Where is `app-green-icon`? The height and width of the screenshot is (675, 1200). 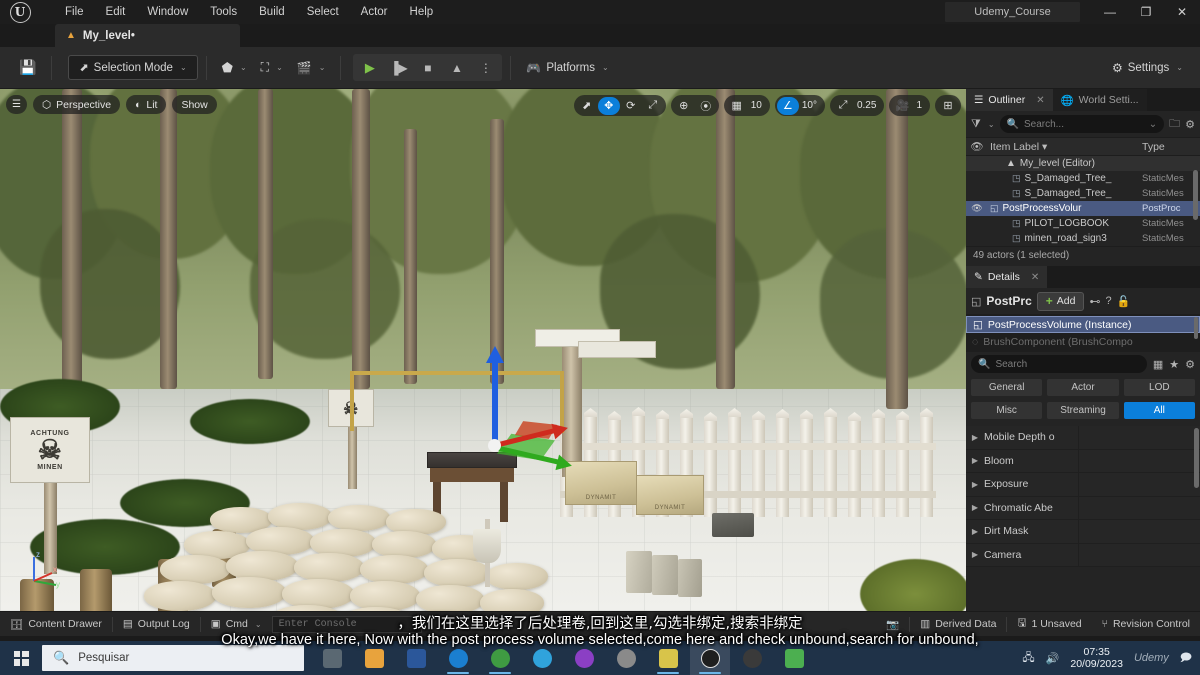
app-green-icon is located at coordinates (794, 658).